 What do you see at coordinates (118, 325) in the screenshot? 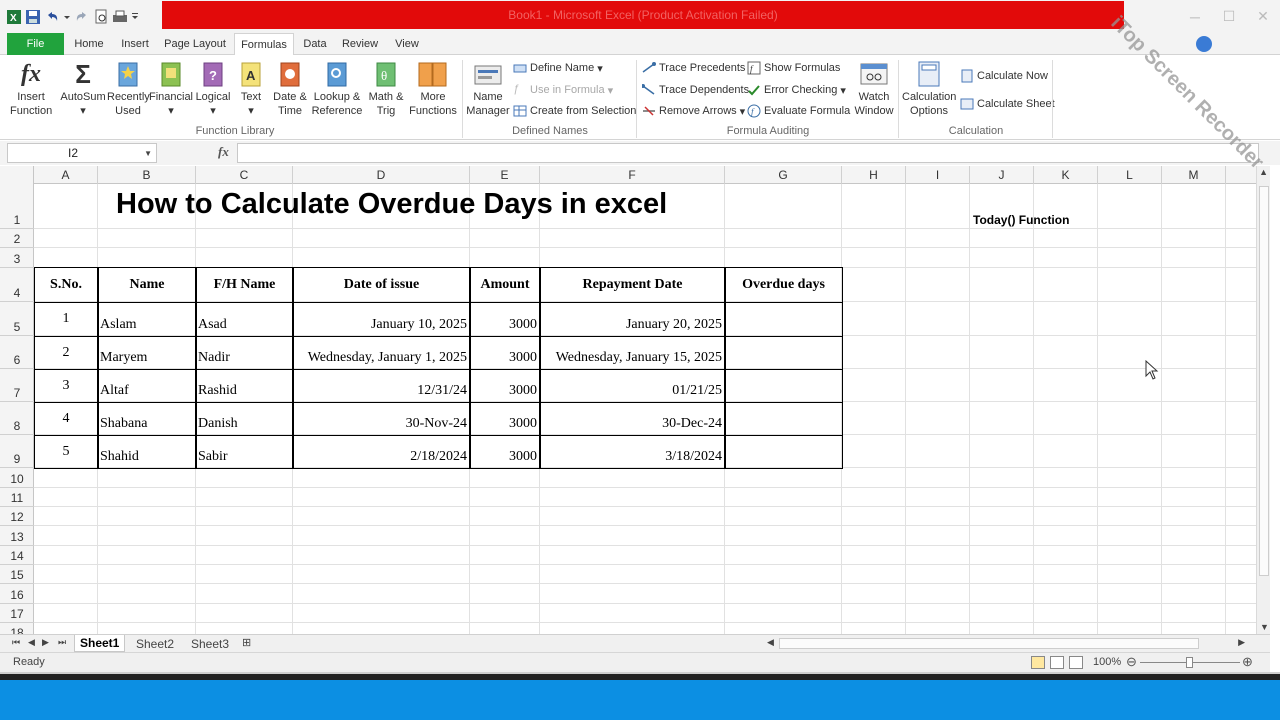
I see `table-cell: Aslam` at bounding box center [118, 325].